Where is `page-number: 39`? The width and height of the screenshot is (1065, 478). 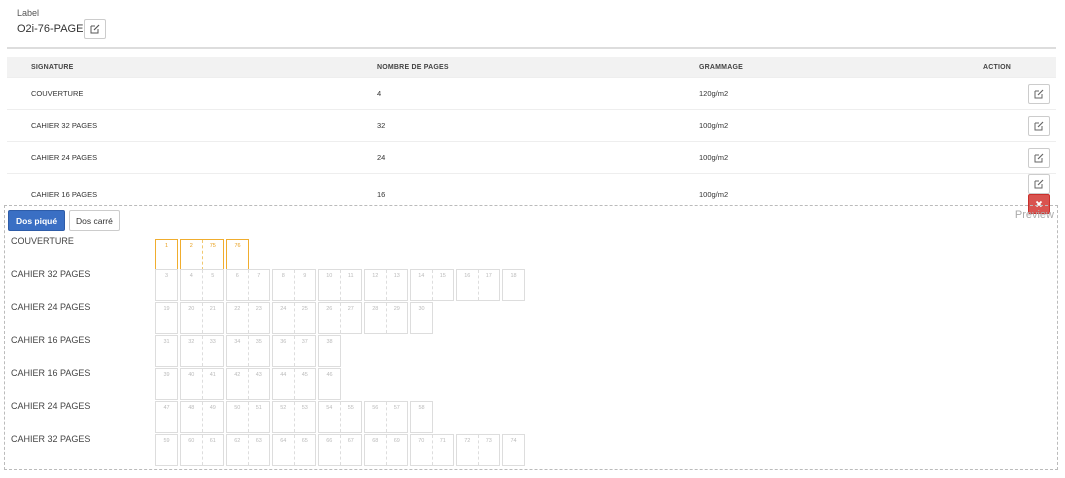 page-number: 39 is located at coordinates (166, 375).